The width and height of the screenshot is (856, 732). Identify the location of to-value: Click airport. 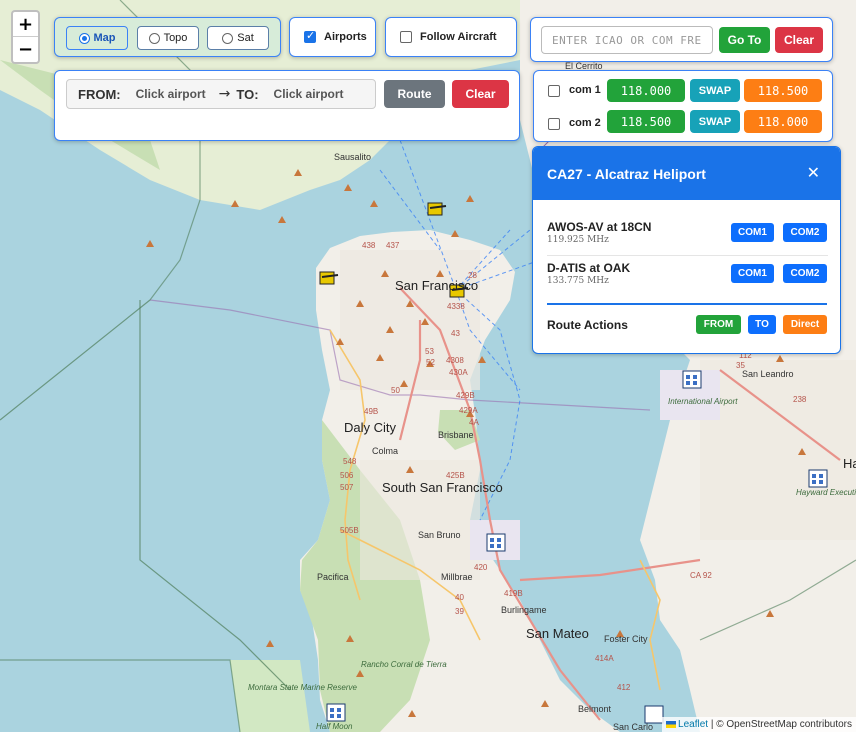
(309, 94).